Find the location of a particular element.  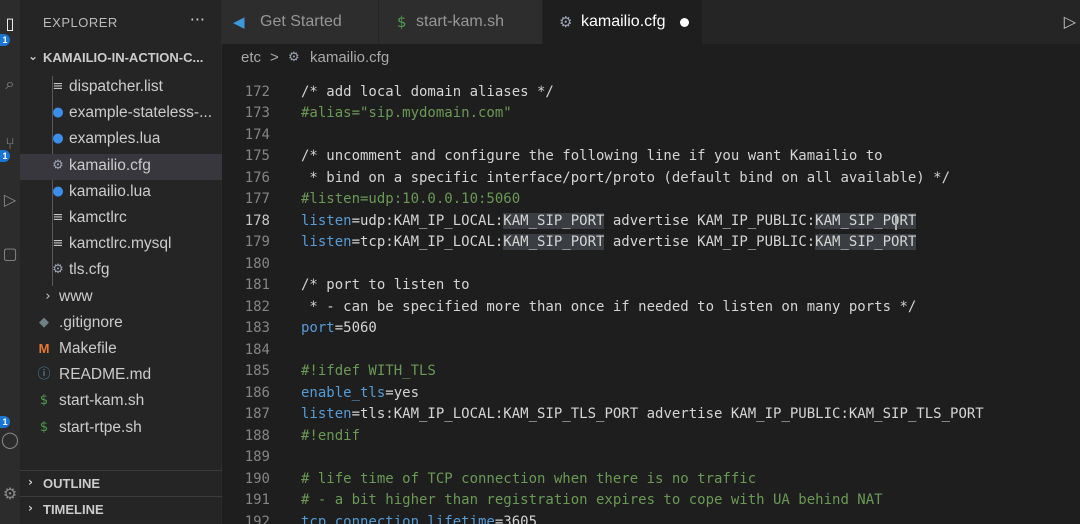

line-number: 184 is located at coordinates (257, 349).